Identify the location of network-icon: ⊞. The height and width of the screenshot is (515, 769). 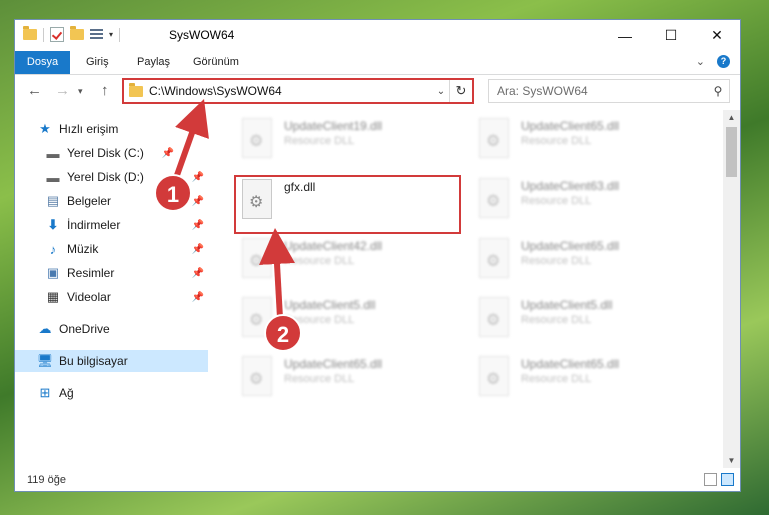
(45, 392).